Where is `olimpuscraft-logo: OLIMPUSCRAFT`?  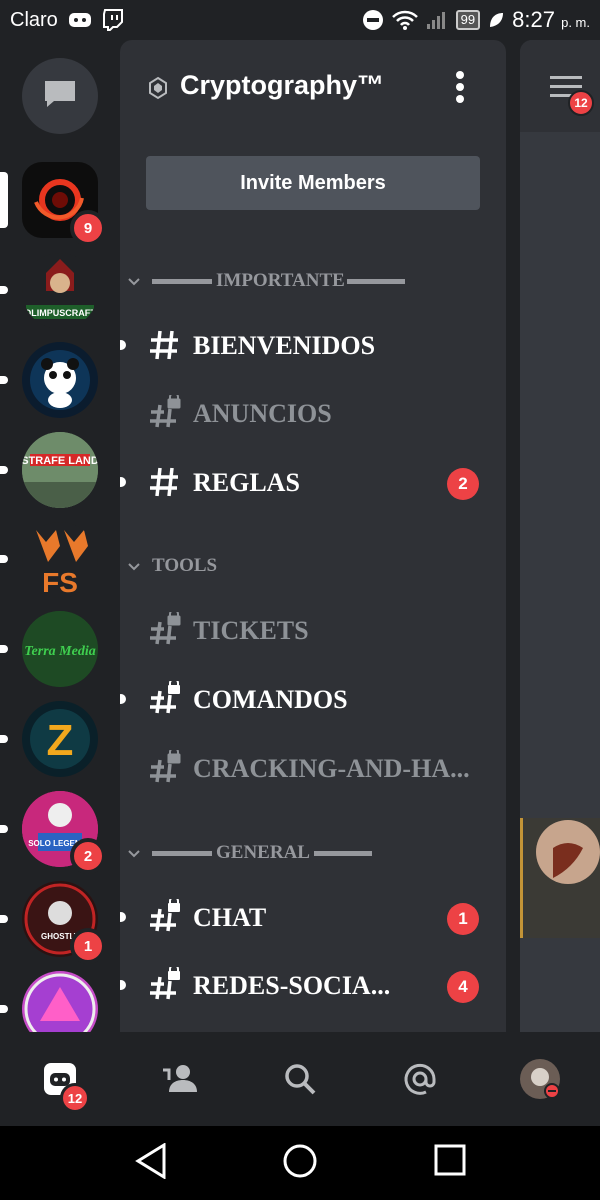
olimpuscraft-logo: OLIMPUSCRAFT is located at coordinates (60, 289).